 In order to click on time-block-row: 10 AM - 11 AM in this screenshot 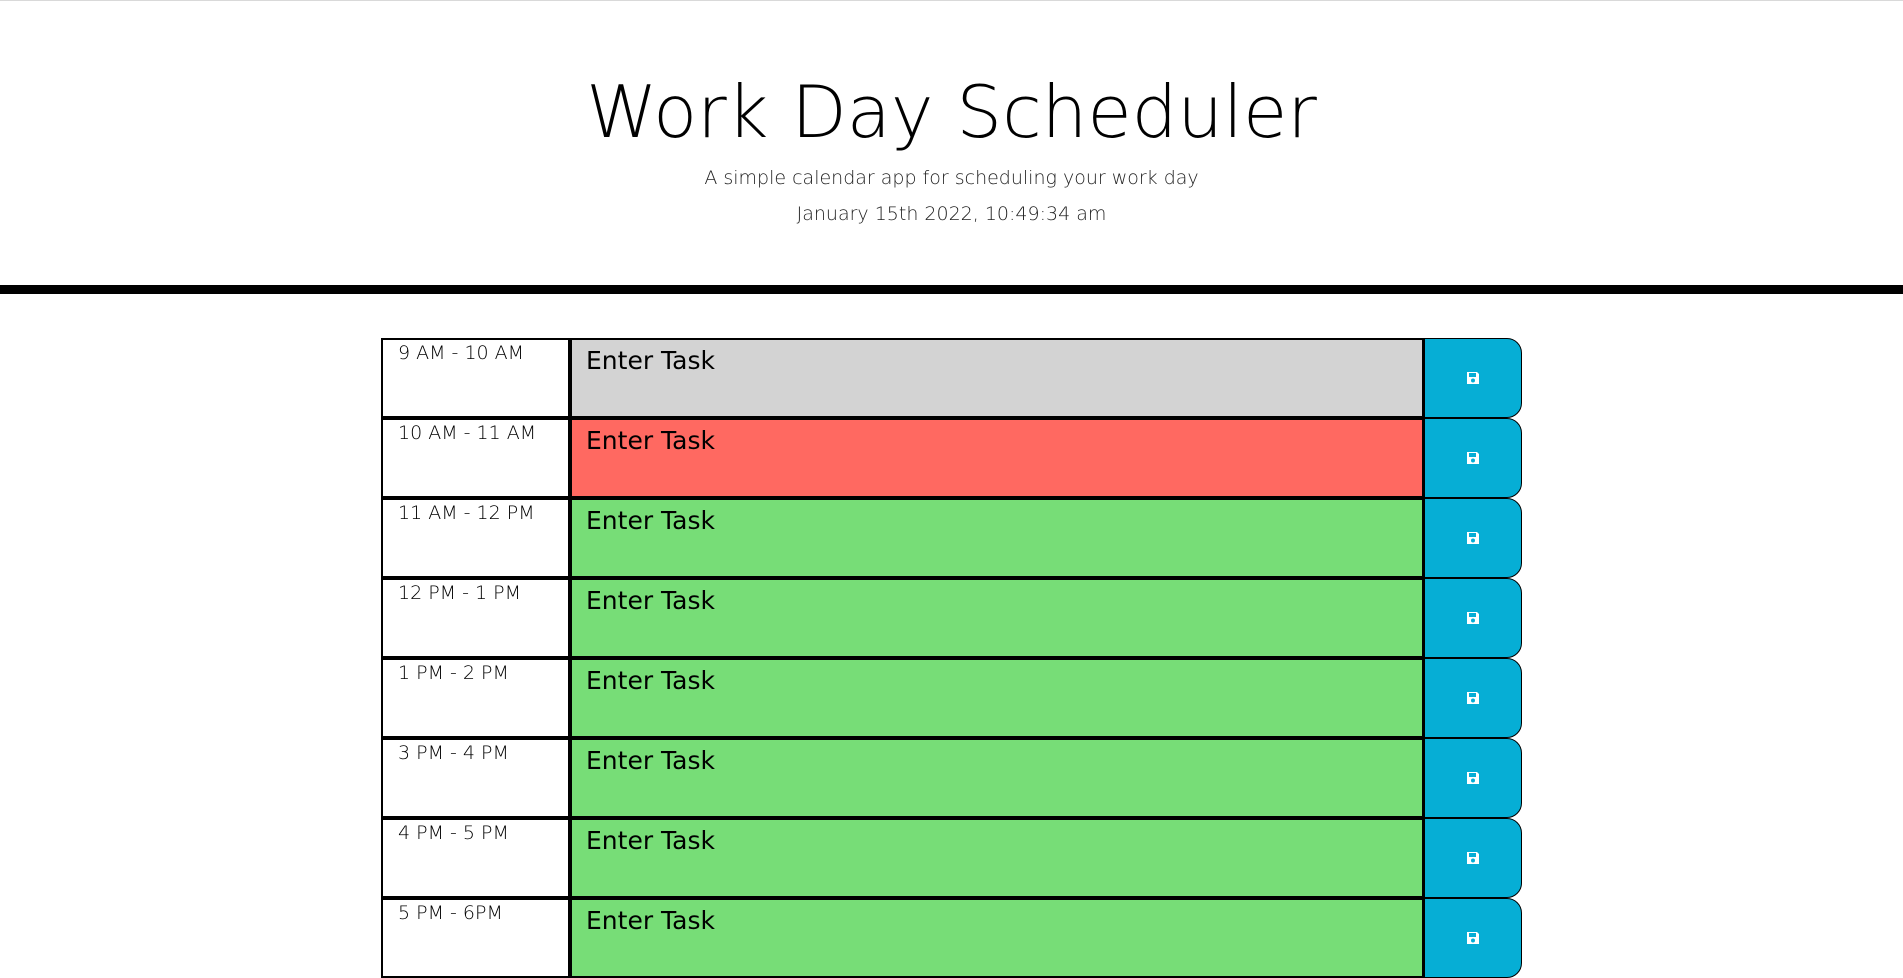, I will do `click(951, 458)`.